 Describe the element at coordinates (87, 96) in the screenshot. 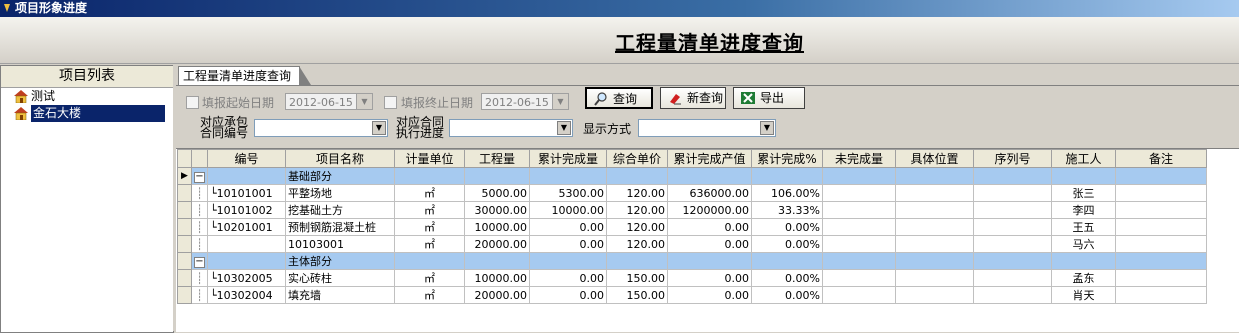

I see `project-item-test: 测试` at that location.